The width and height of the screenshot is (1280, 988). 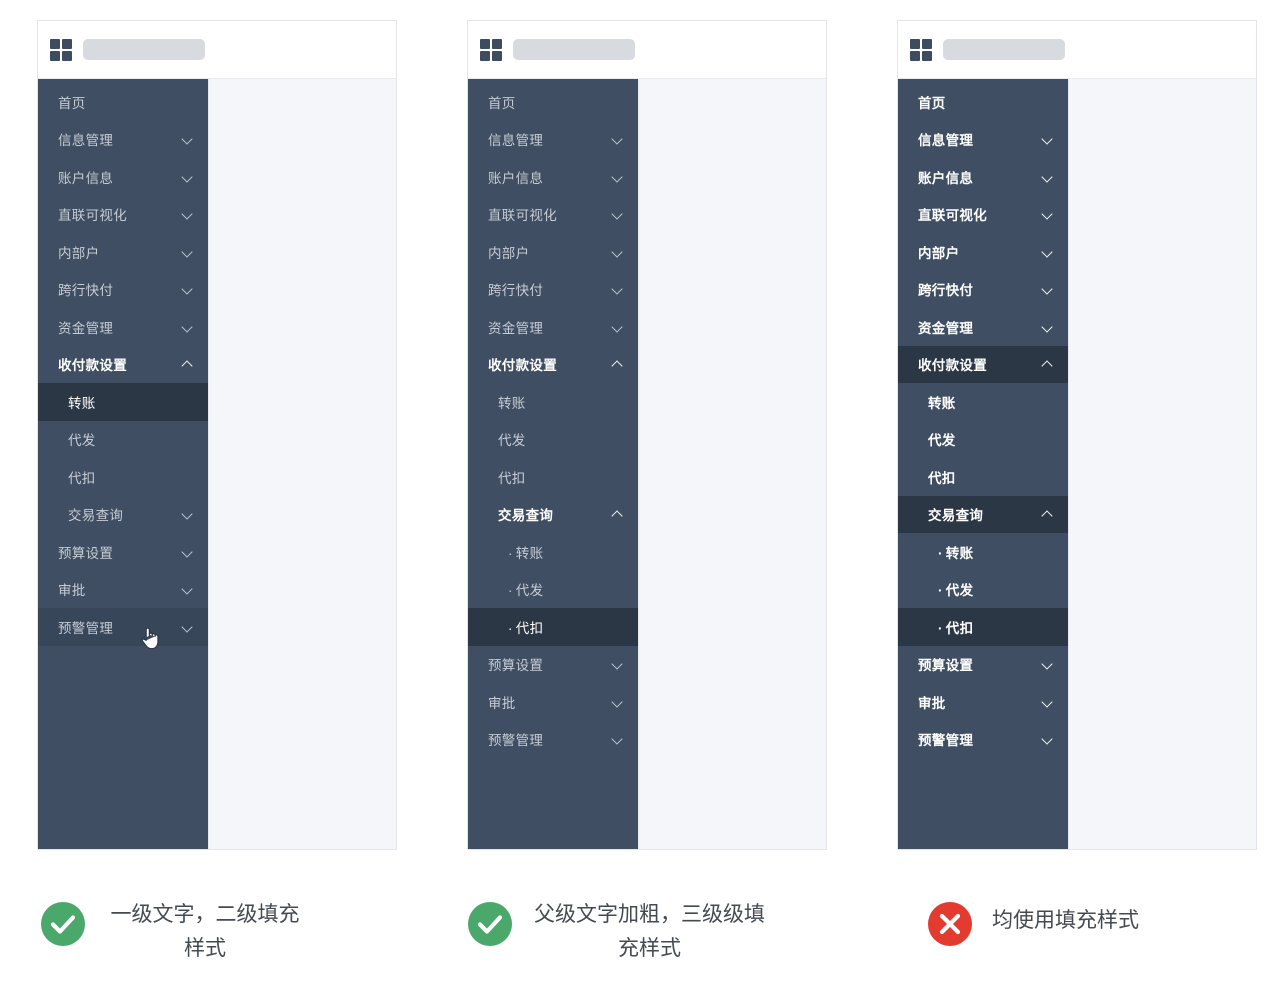 I want to click on menu-item-label: 预警管理, so click(x=86, y=628).